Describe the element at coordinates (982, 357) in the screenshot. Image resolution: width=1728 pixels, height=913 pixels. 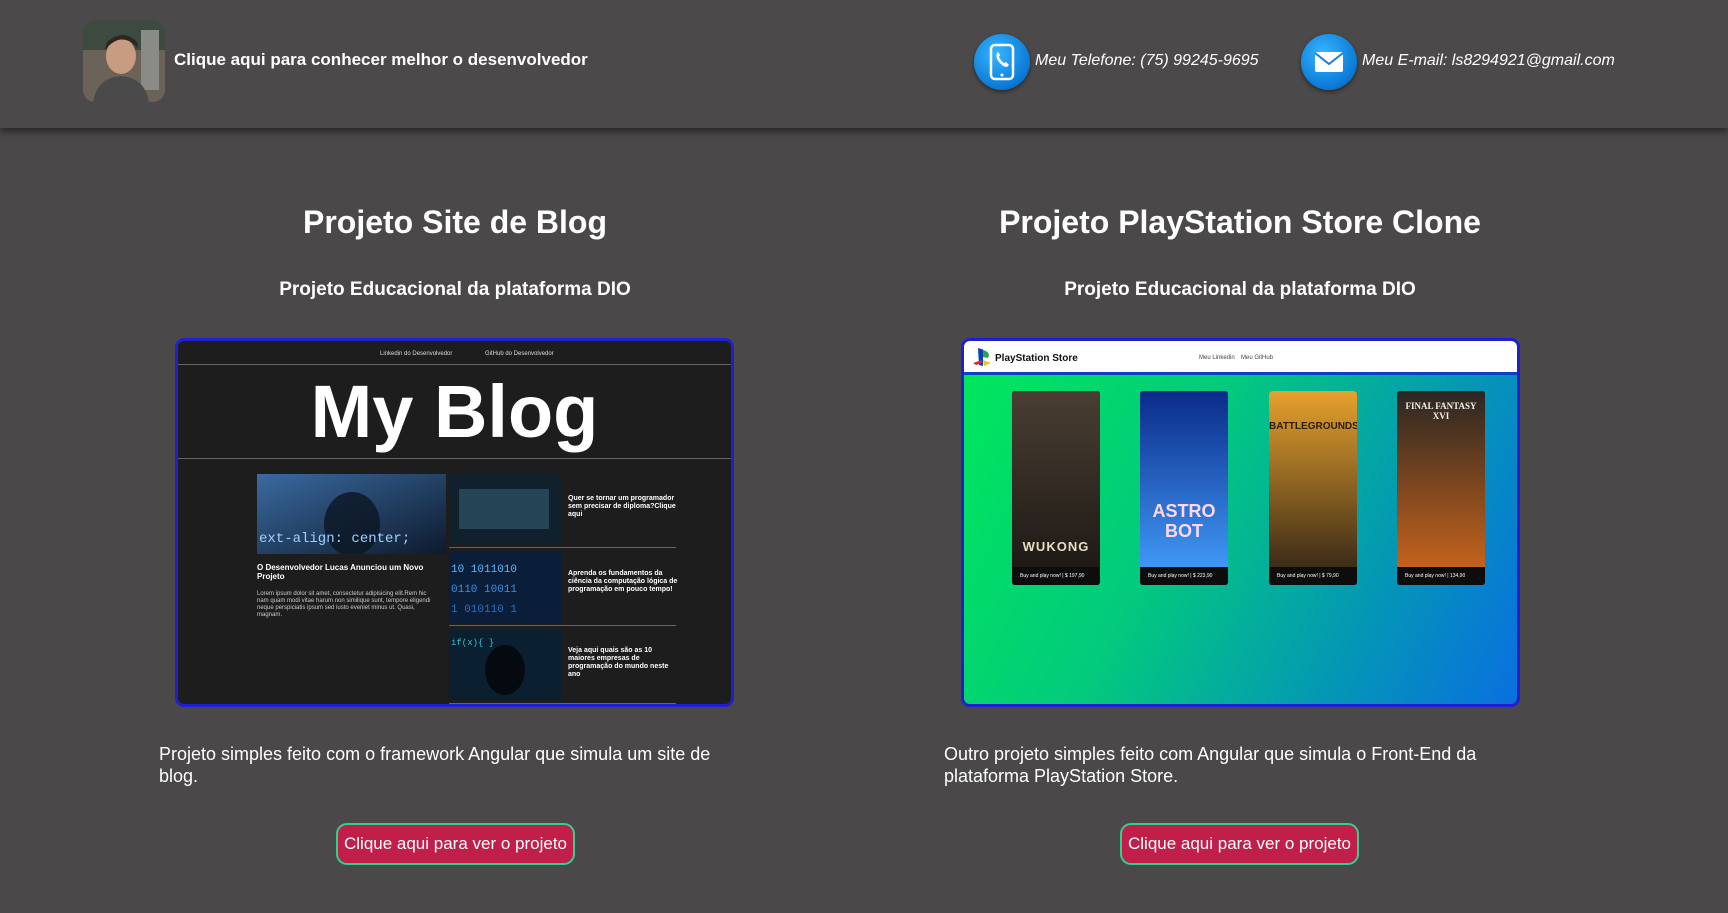
I see `playstation-logo-icon` at that location.